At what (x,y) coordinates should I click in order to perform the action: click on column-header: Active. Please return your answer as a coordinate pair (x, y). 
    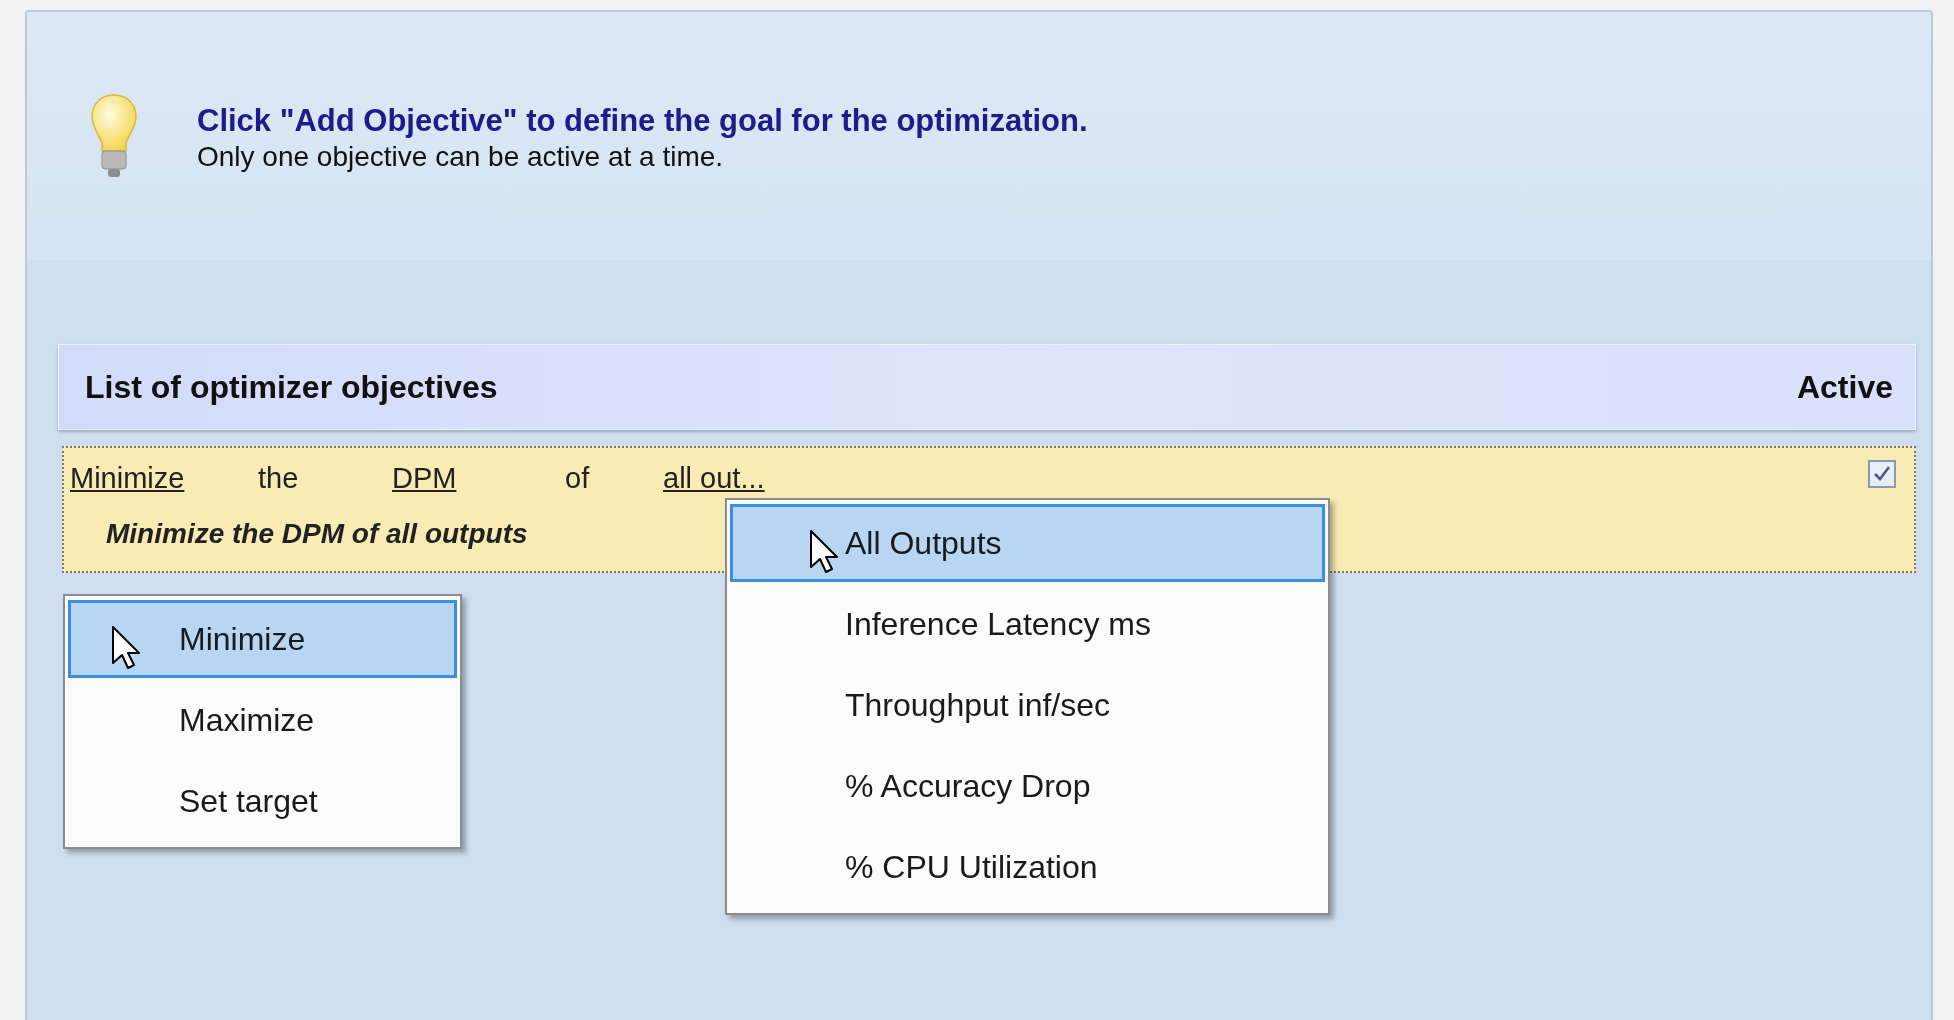
    Looking at the image, I should click on (1844, 387).